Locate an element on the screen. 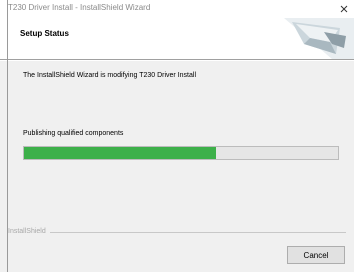 The image size is (354, 272). header-divider-highlight is located at coordinates (177, 60).